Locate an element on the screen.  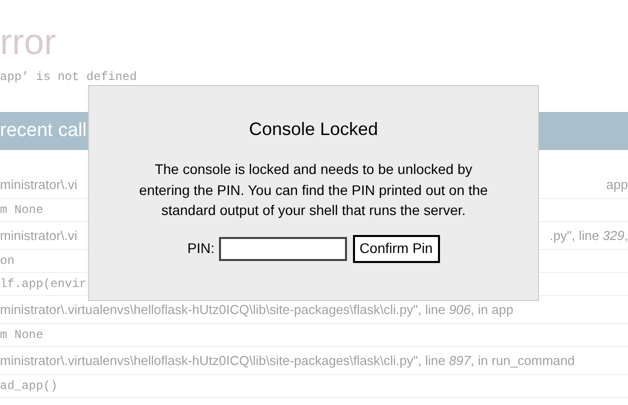
dialog-title: Console Locked is located at coordinates (313, 129).